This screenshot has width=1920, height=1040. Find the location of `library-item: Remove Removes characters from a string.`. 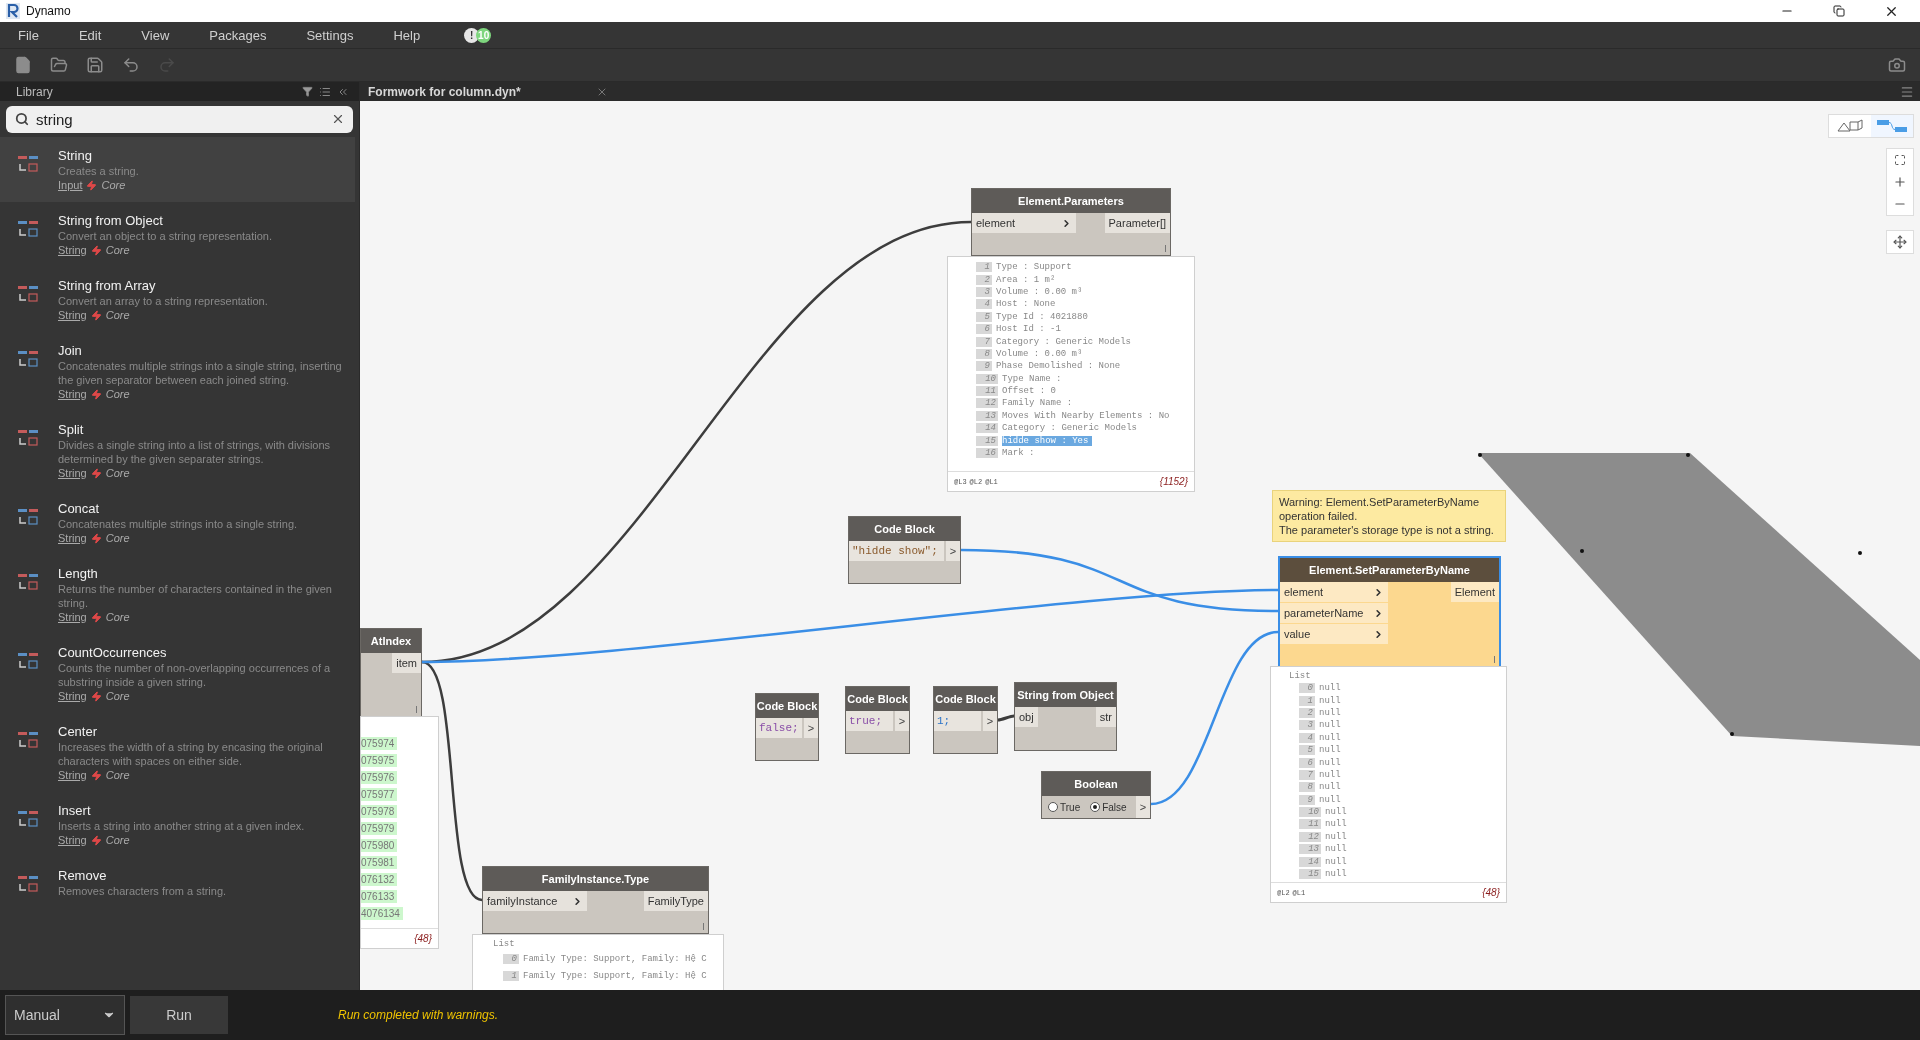

library-item: Remove Removes characters from a string. is located at coordinates (177, 883).